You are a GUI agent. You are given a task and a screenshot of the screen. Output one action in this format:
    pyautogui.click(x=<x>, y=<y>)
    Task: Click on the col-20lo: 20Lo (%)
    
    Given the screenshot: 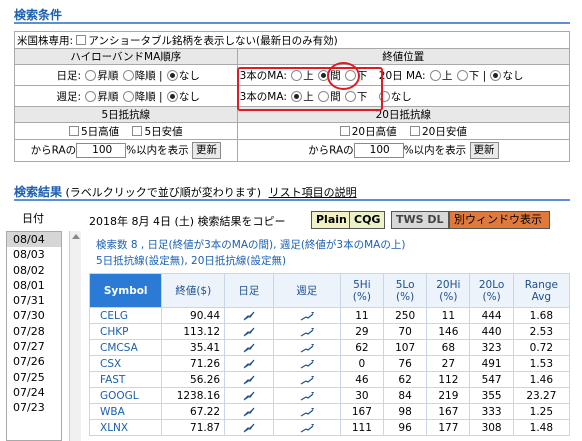 What is the action you would take?
    pyautogui.click(x=491, y=290)
    